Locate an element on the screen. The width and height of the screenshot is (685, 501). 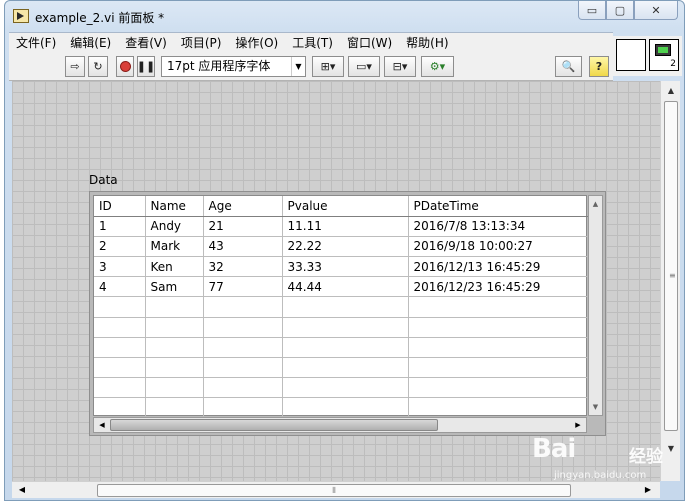
table-horizontal-scrollbar: ◀ ▶ is located at coordinates (340, 425).